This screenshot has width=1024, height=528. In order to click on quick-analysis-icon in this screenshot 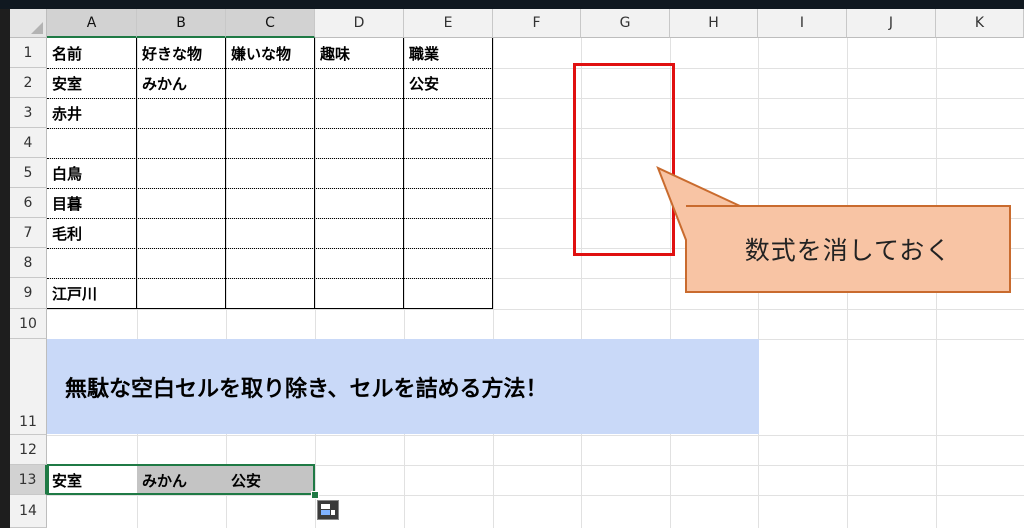, I will do `click(328, 509)`.